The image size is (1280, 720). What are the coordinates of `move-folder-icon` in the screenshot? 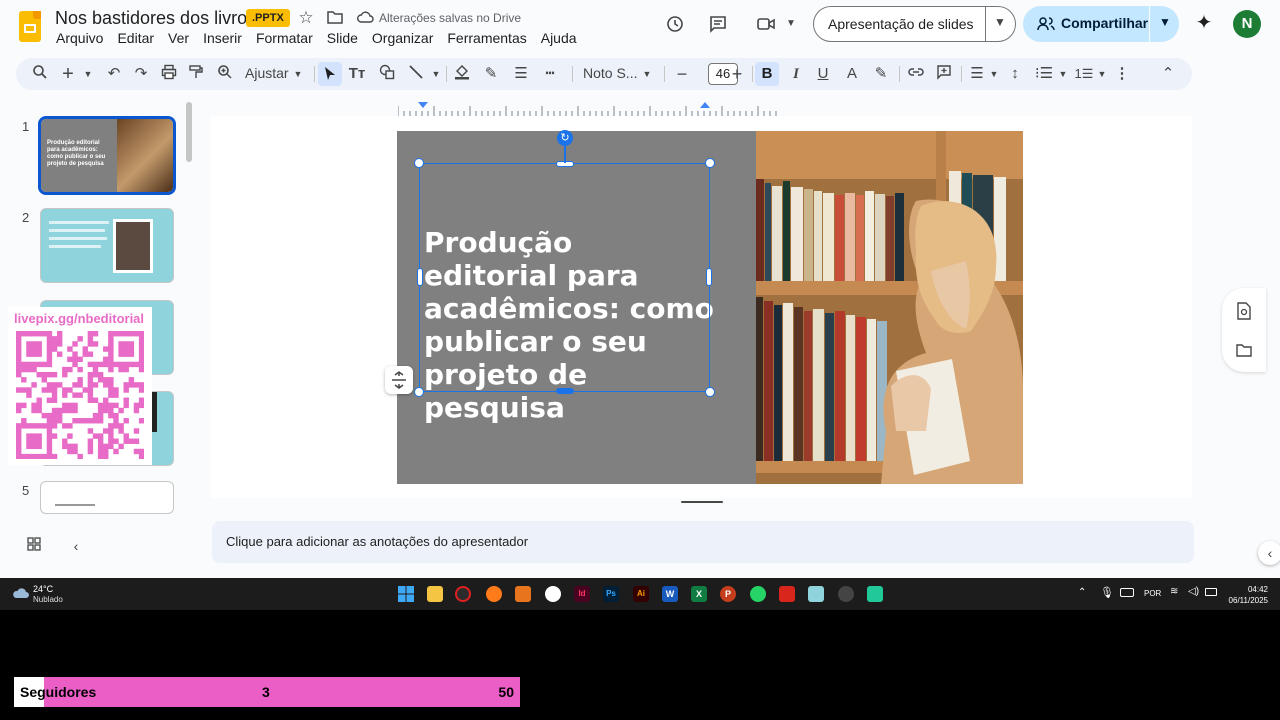 It's located at (335, 18).